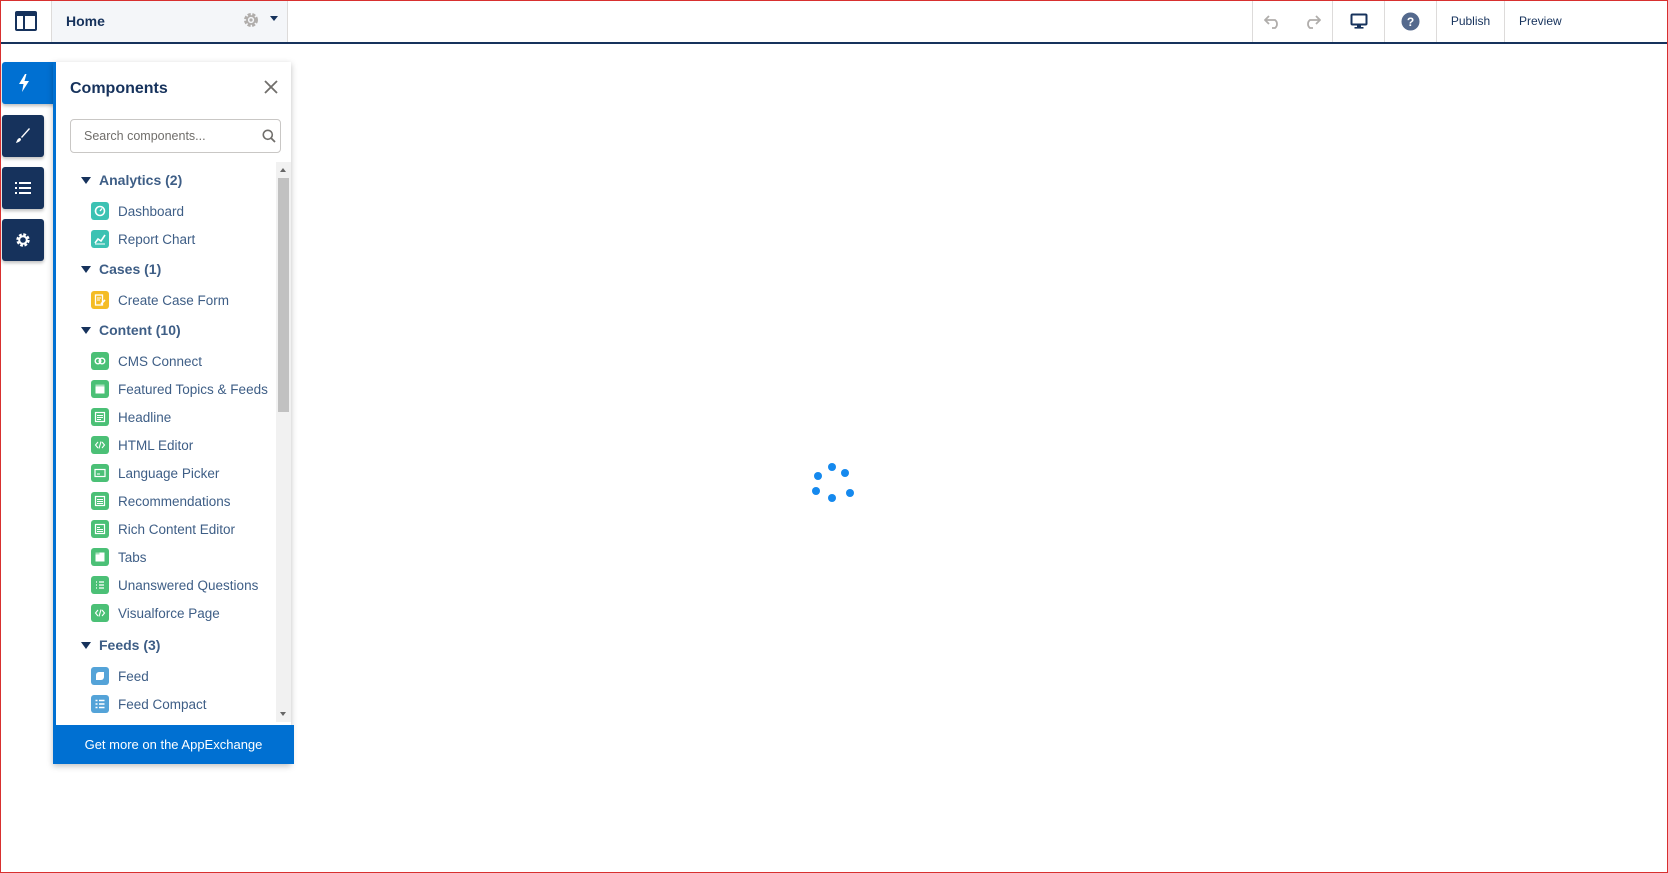 The image size is (1668, 873). I want to click on component-label: Language Picker, so click(169, 473).